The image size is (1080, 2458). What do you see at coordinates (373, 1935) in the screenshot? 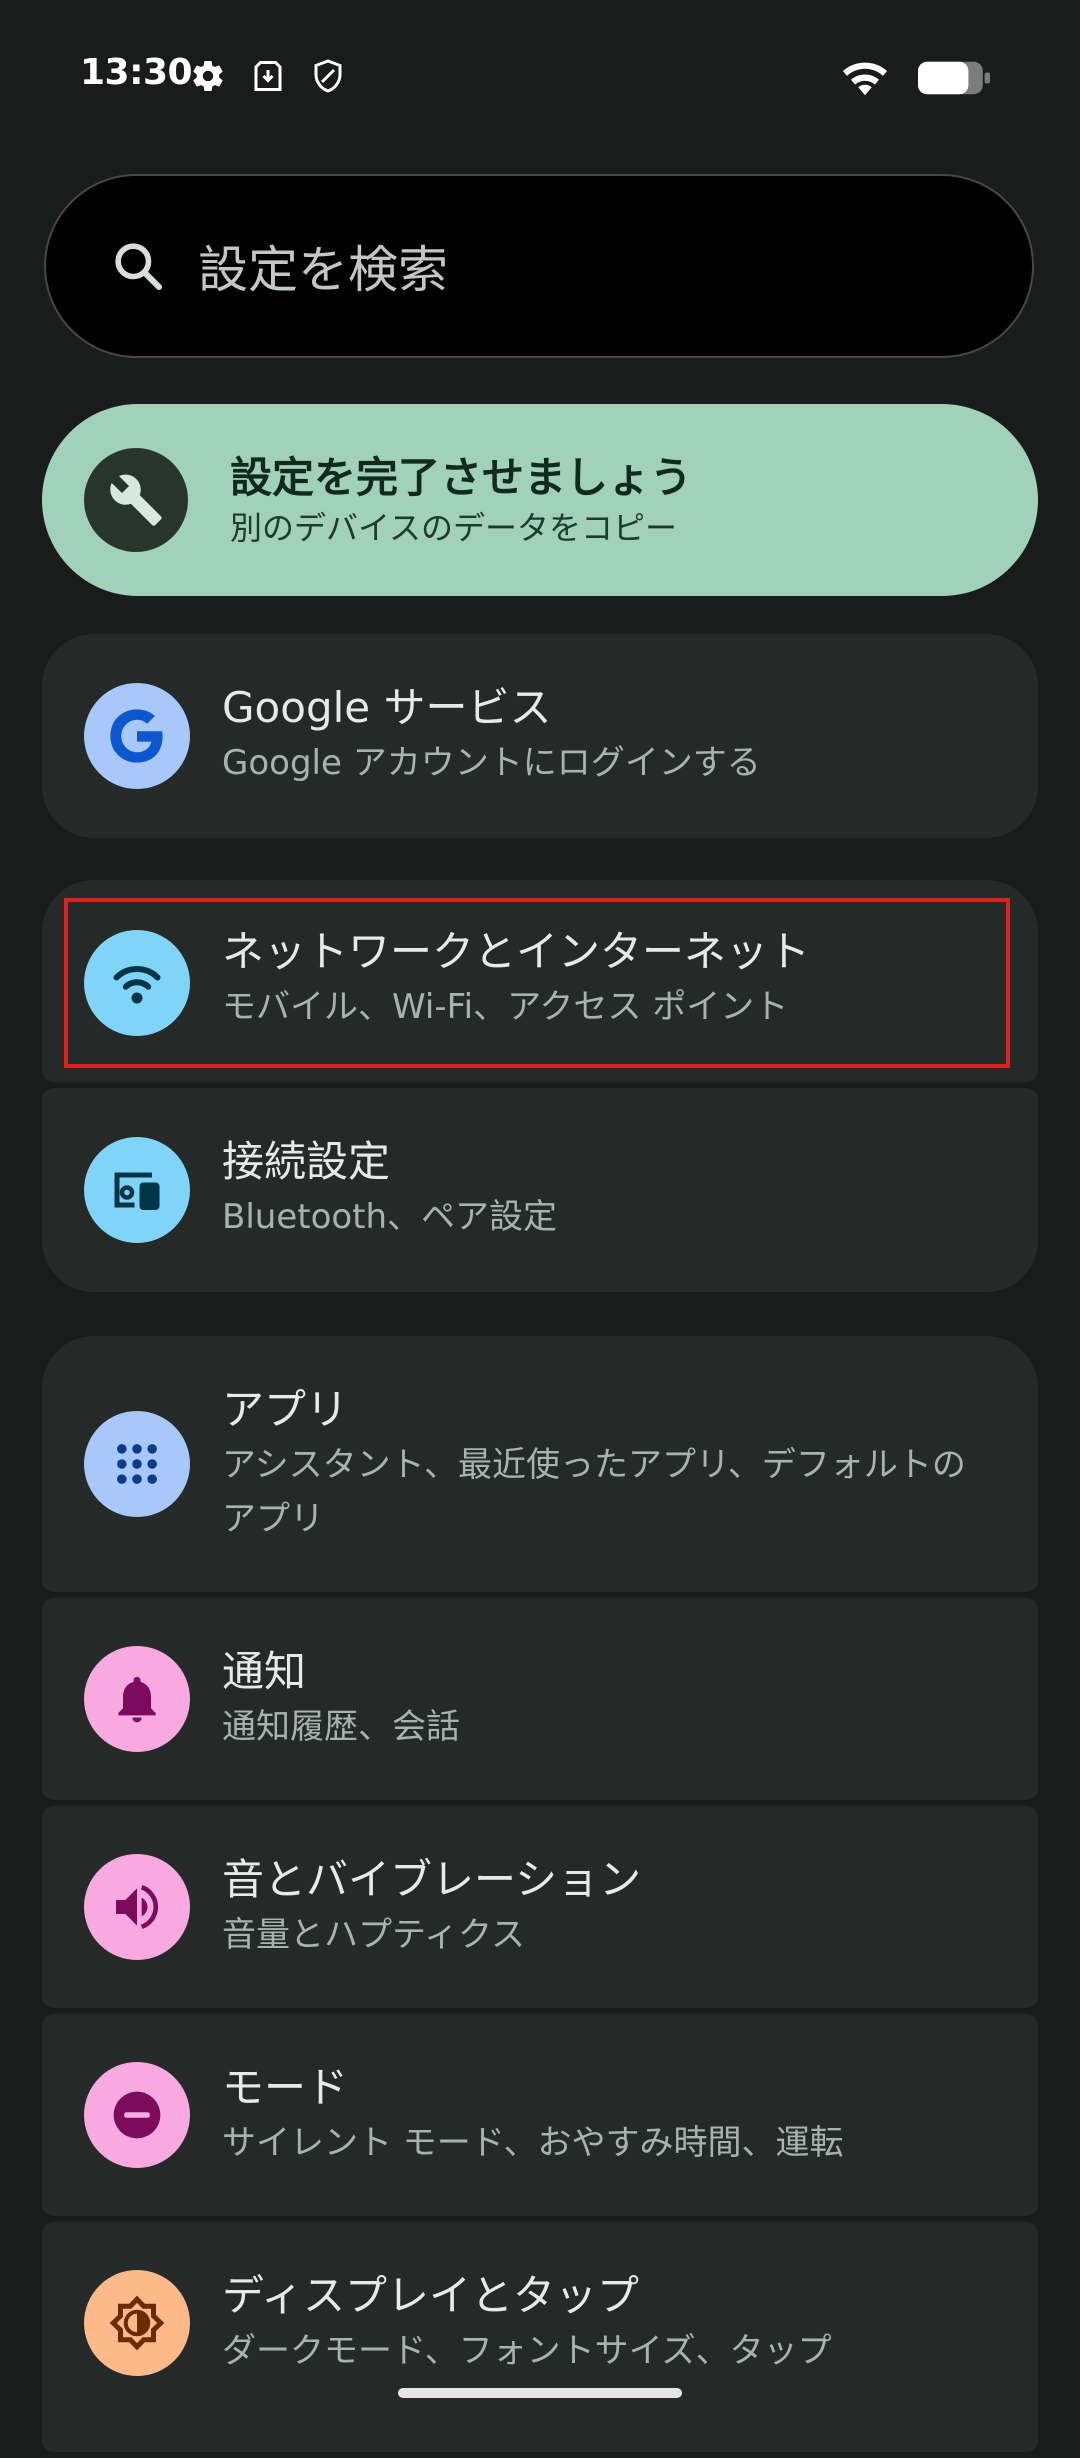
I see `settings-item-subtitle: 音量とハプティクス` at bounding box center [373, 1935].